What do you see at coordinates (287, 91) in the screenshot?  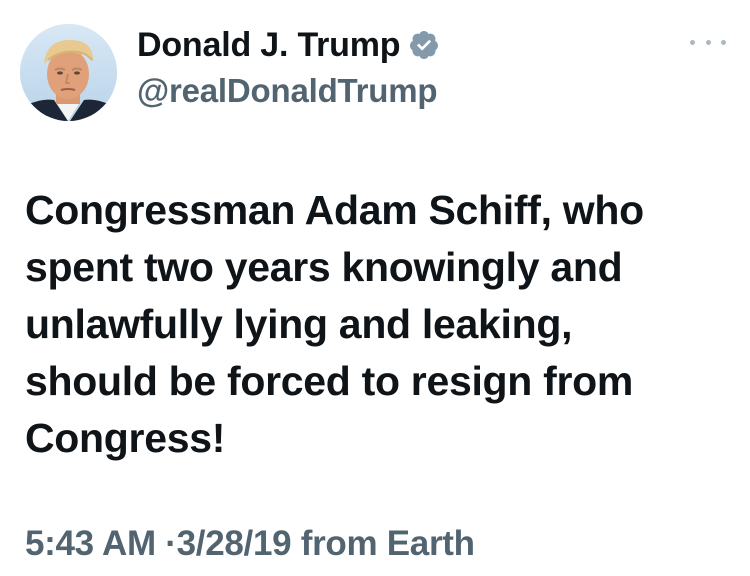 I see `handle: @realDonaldTrump` at bounding box center [287, 91].